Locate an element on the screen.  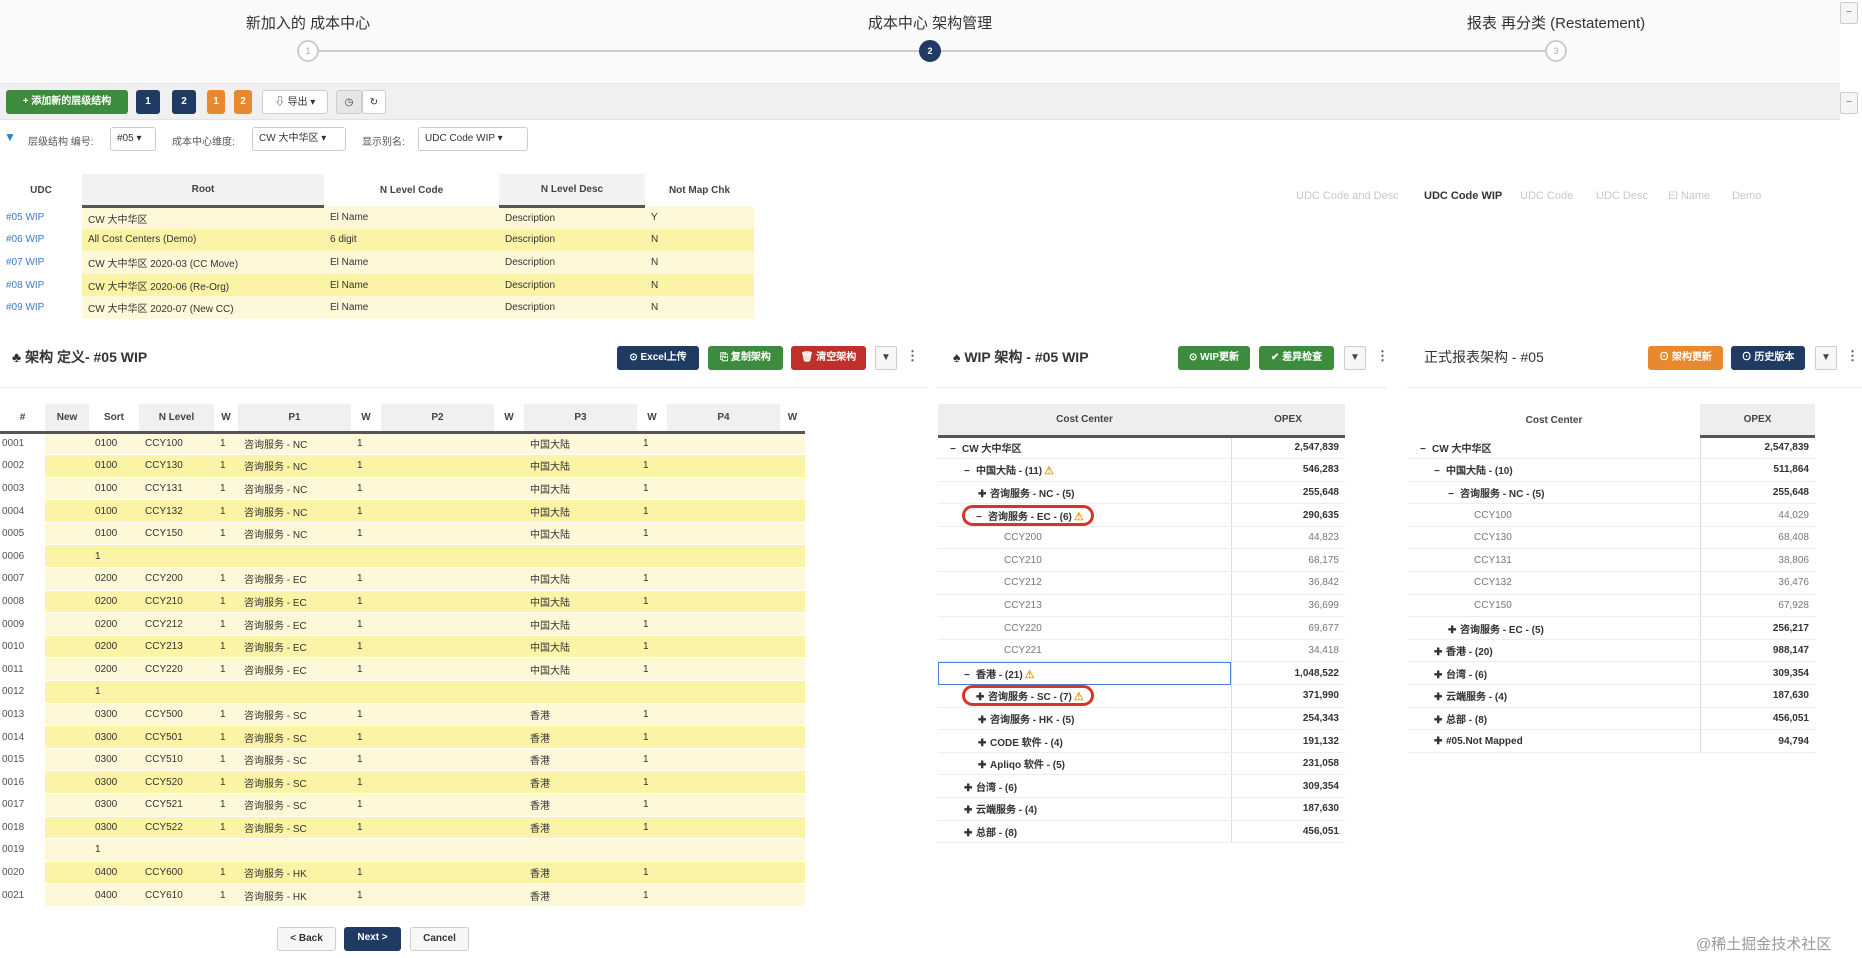
cost-center-cell: ✚ #05.Not Mapped is located at coordinates (1554, 741).